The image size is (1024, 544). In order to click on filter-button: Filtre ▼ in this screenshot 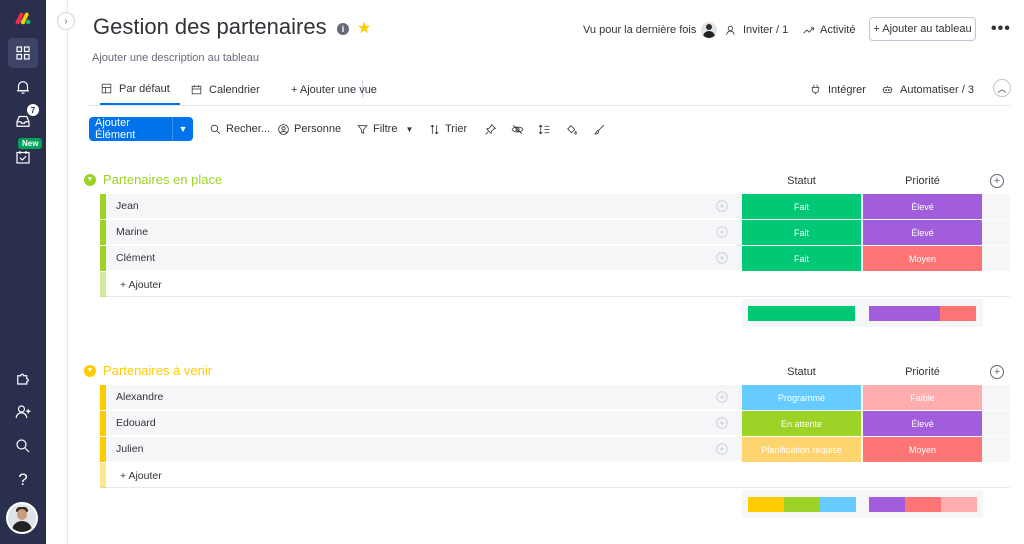, I will do `click(384, 129)`.